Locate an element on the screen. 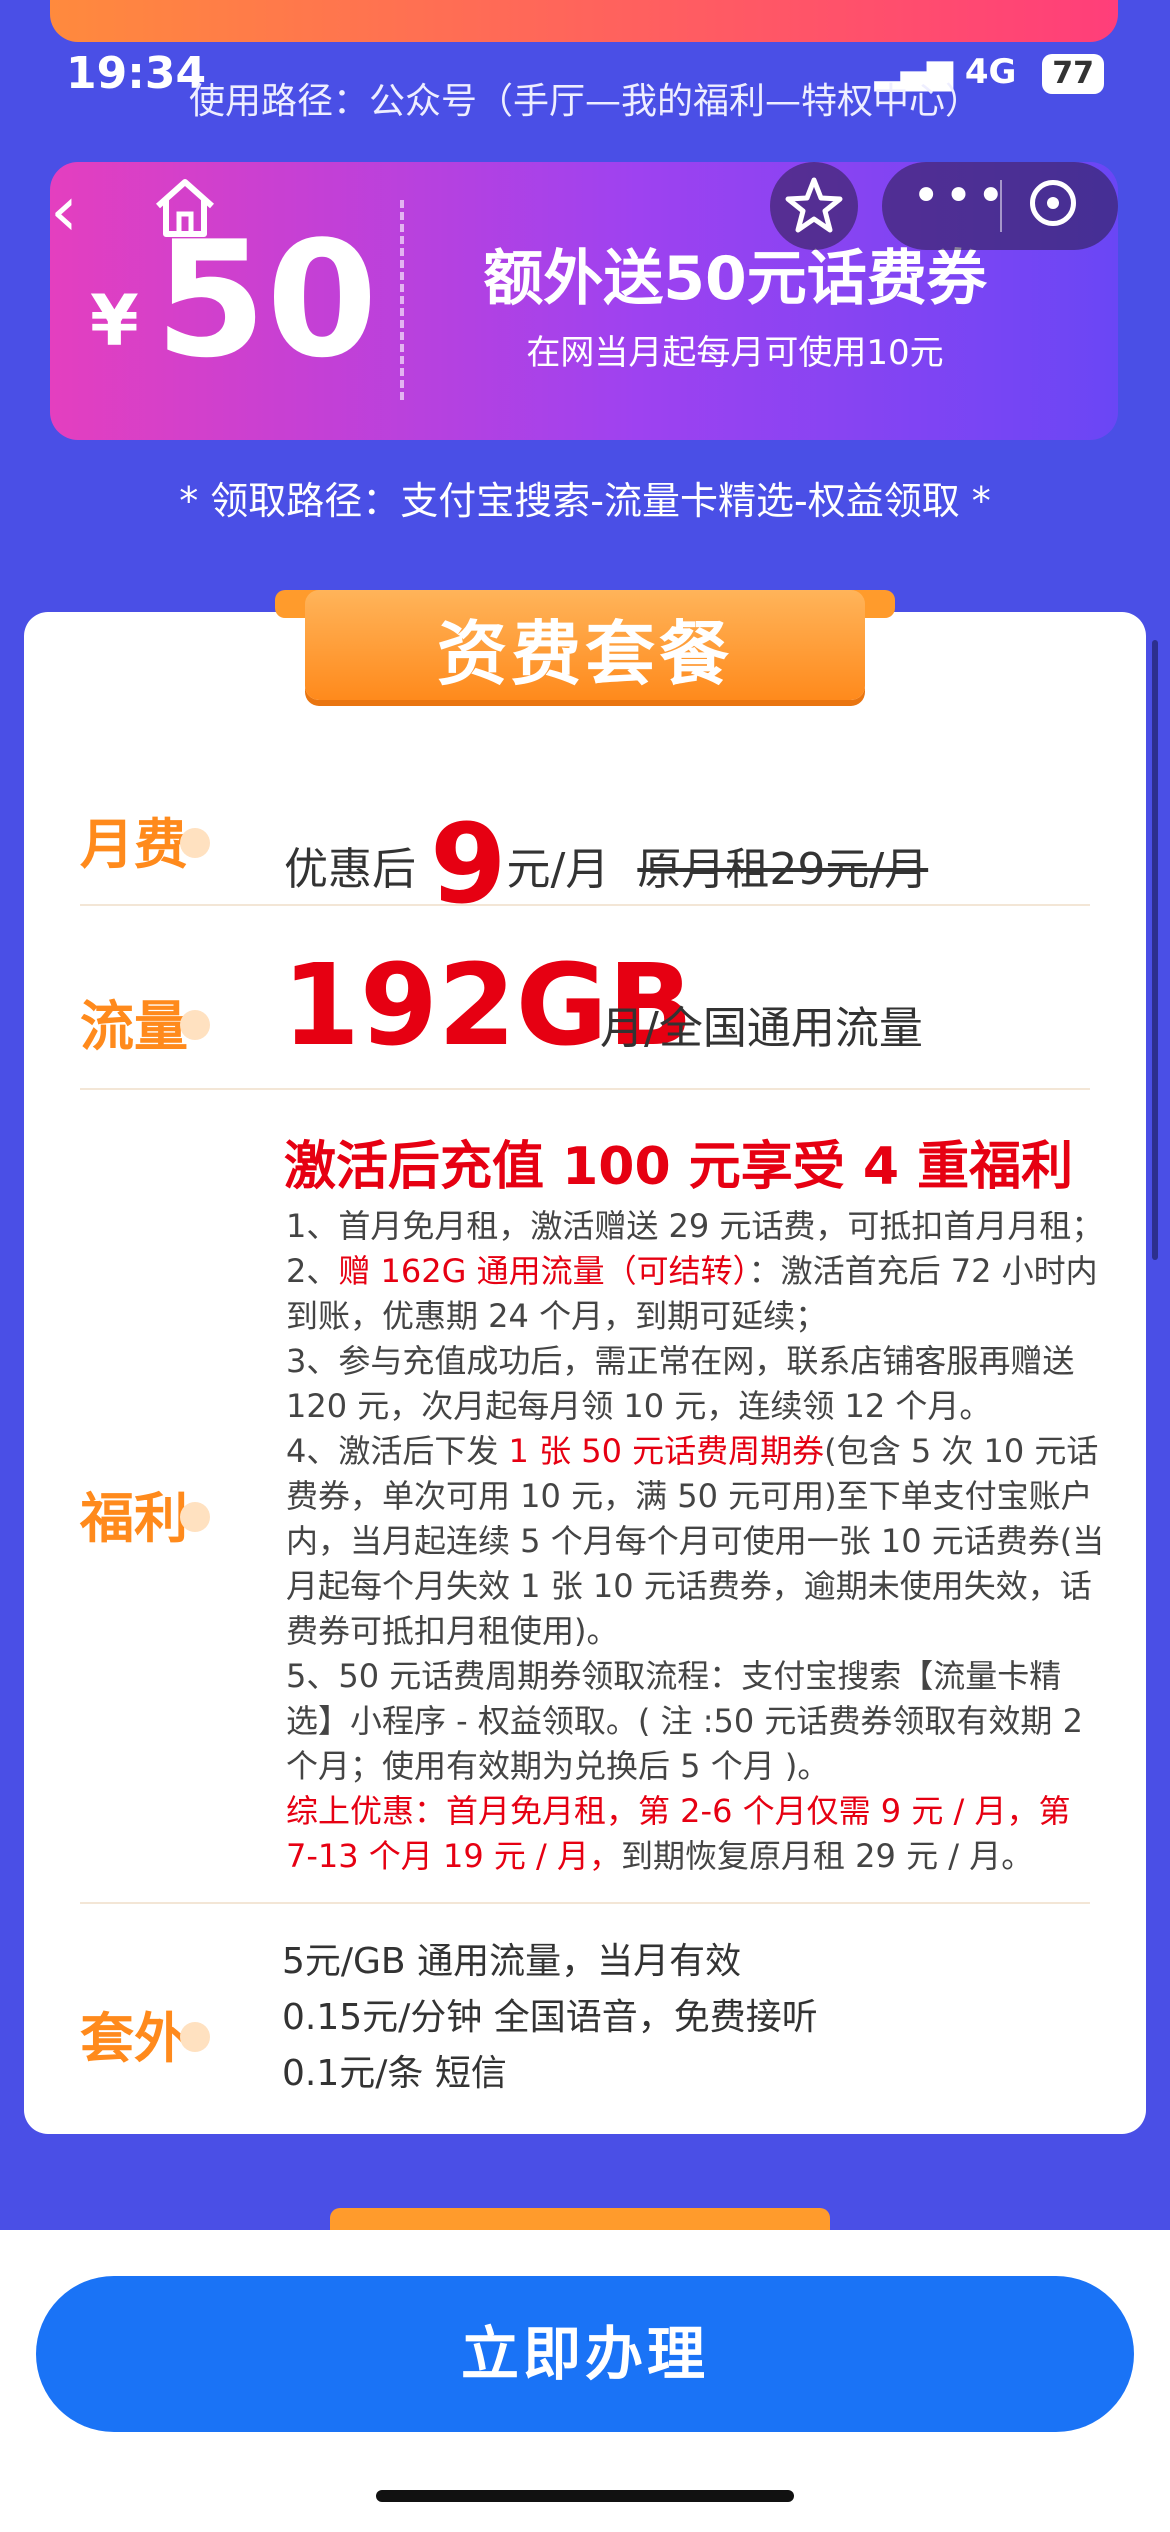  flow-label: 流量 is located at coordinates (145, 1021).